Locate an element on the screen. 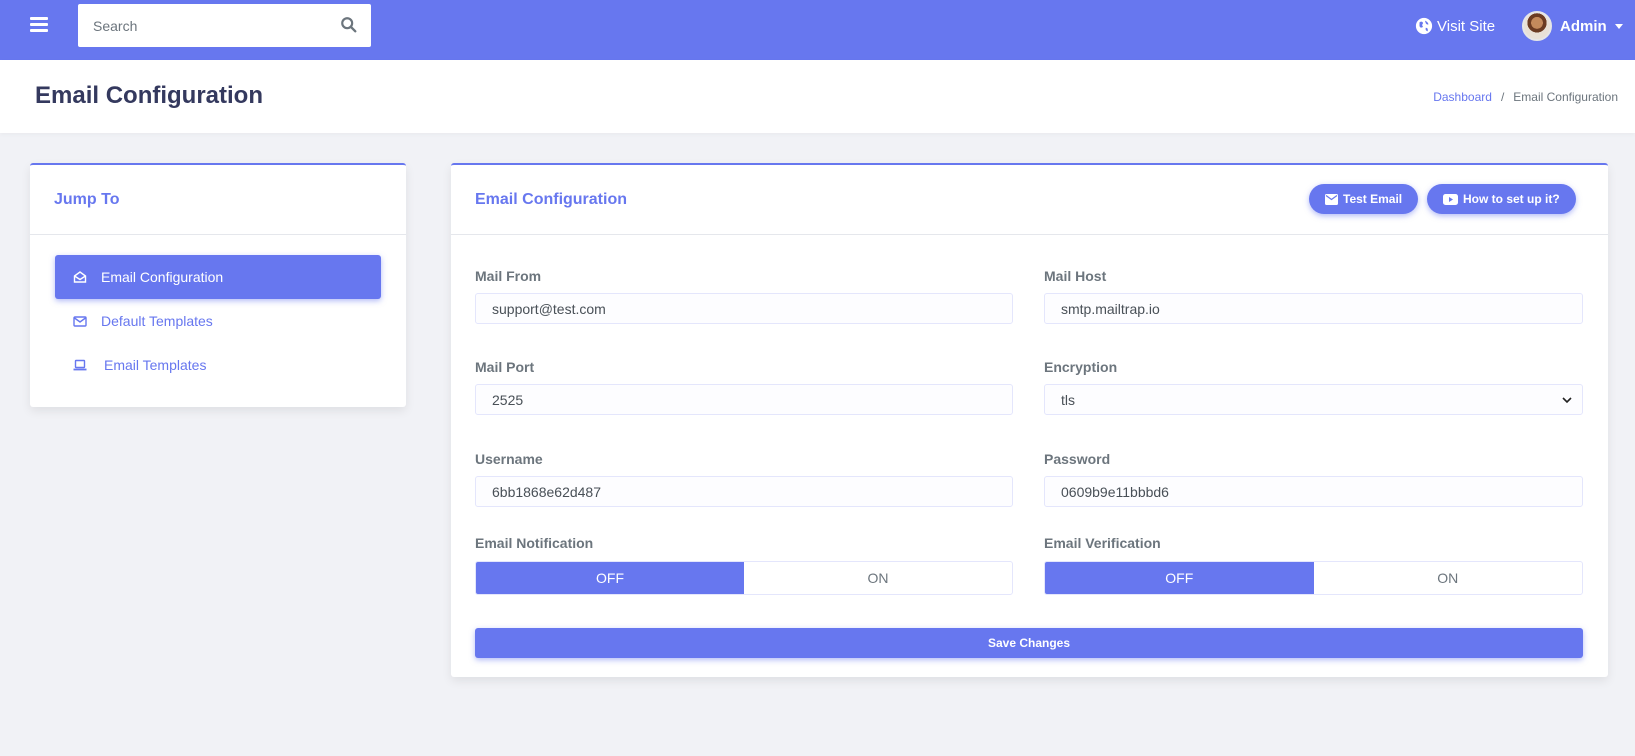 Image resolution: width=1635 pixels, height=756 pixels. breadcrumb-current: Email Configuration is located at coordinates (1565, 97).